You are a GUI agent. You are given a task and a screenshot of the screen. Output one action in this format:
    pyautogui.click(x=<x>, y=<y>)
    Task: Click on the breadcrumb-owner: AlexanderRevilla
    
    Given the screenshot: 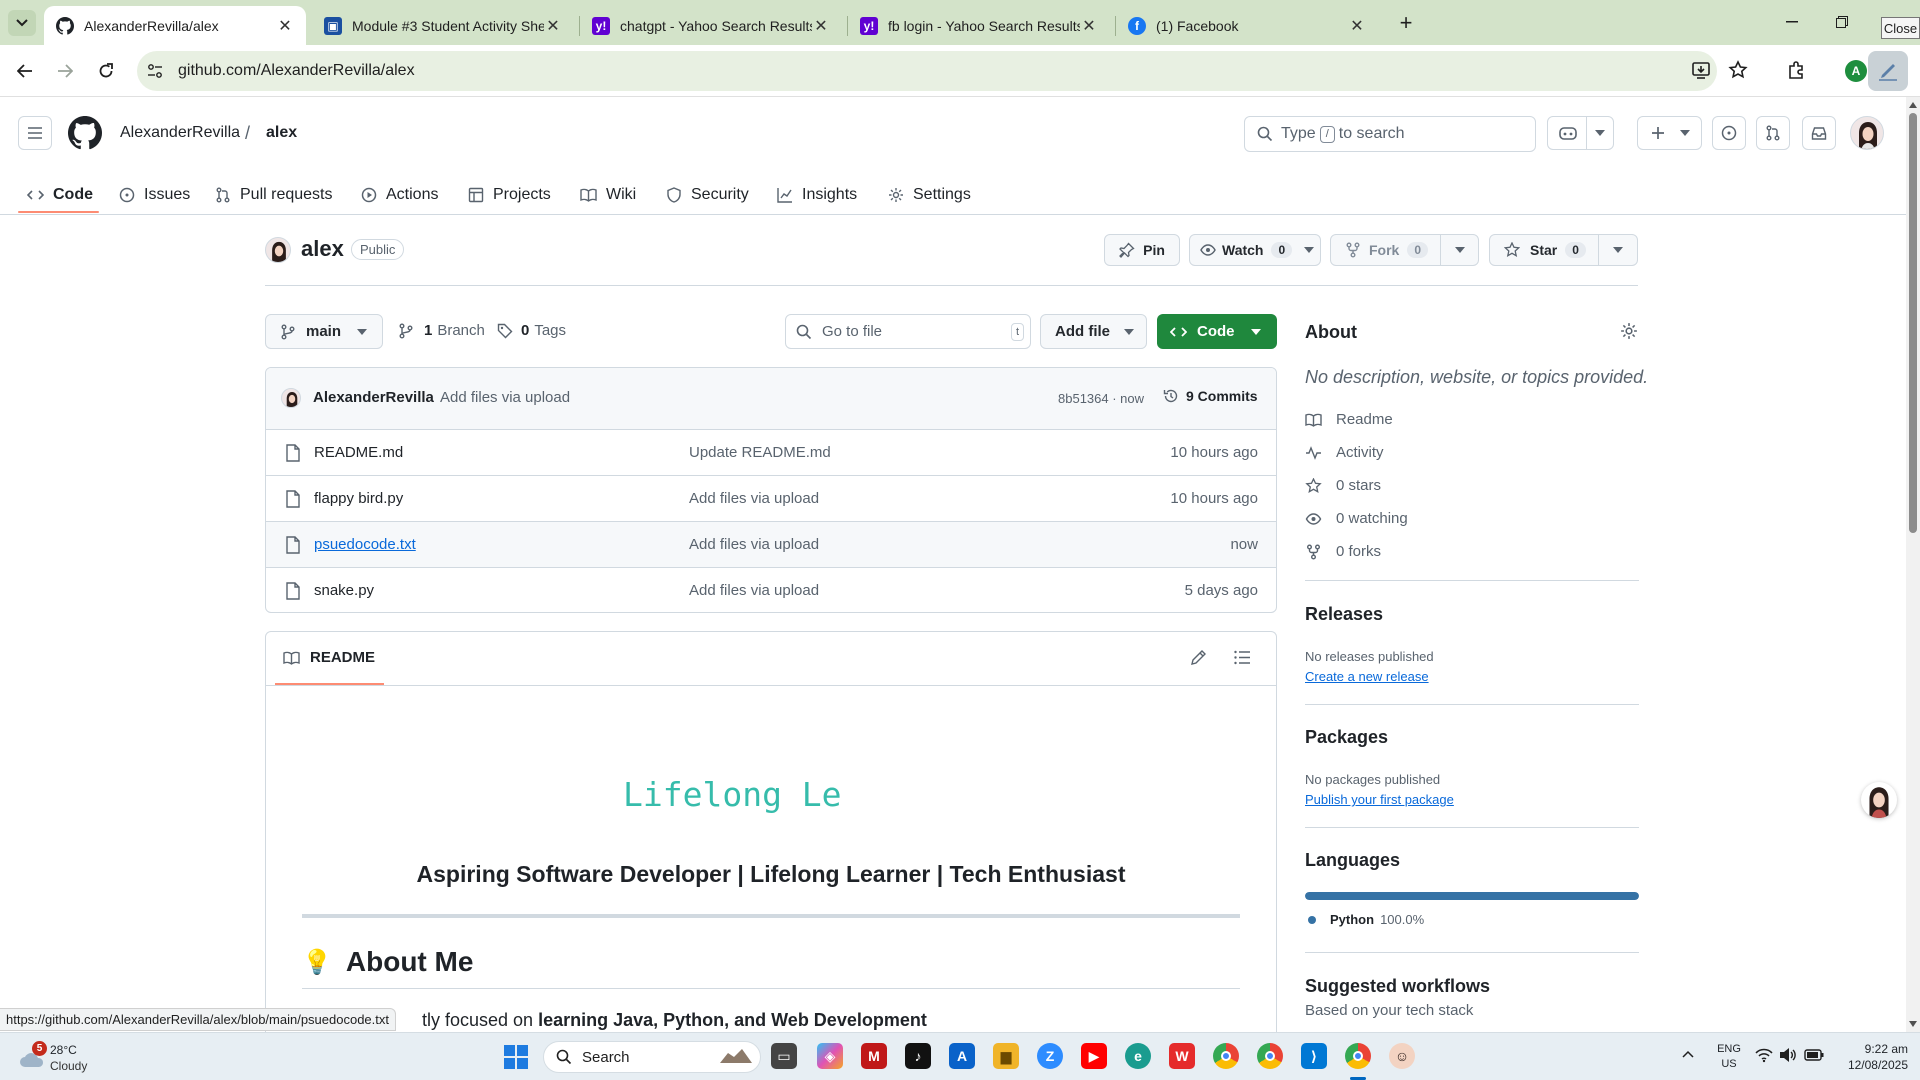 What is the action you would take?
    pyautogui.click(x=180, y=133)
    